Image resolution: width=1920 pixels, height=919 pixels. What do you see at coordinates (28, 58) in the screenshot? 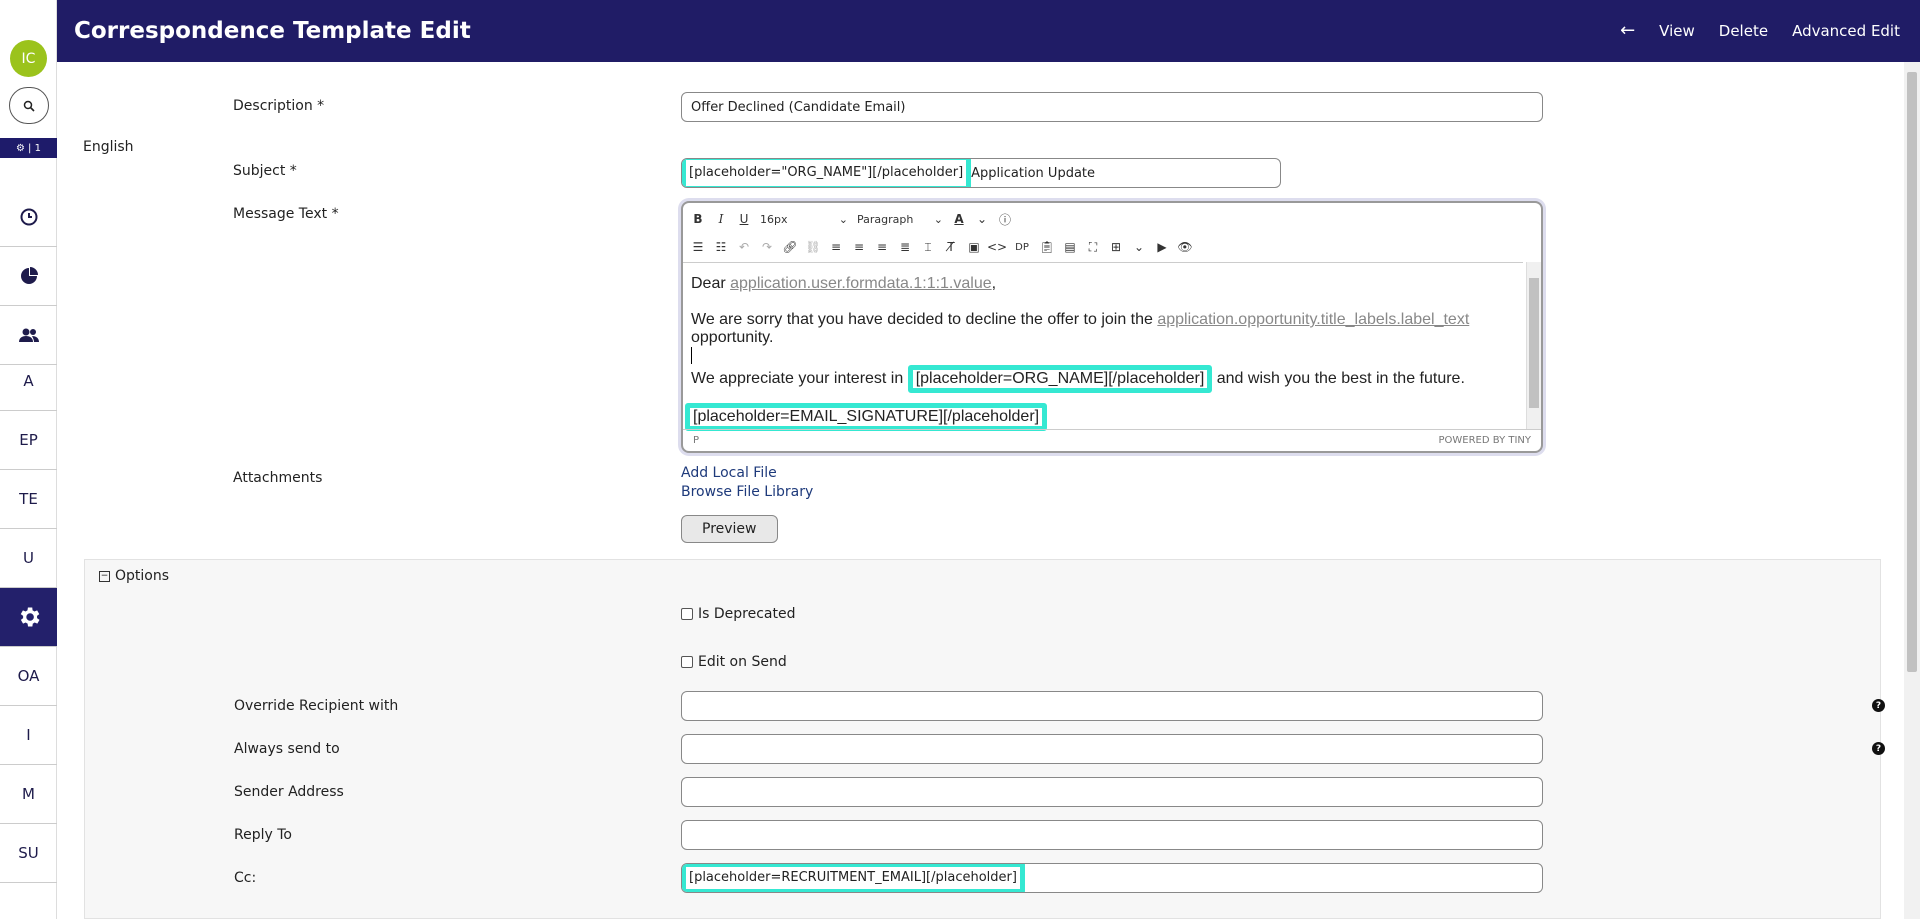
I see `avatar: IC` at bounding box center [28, 58].